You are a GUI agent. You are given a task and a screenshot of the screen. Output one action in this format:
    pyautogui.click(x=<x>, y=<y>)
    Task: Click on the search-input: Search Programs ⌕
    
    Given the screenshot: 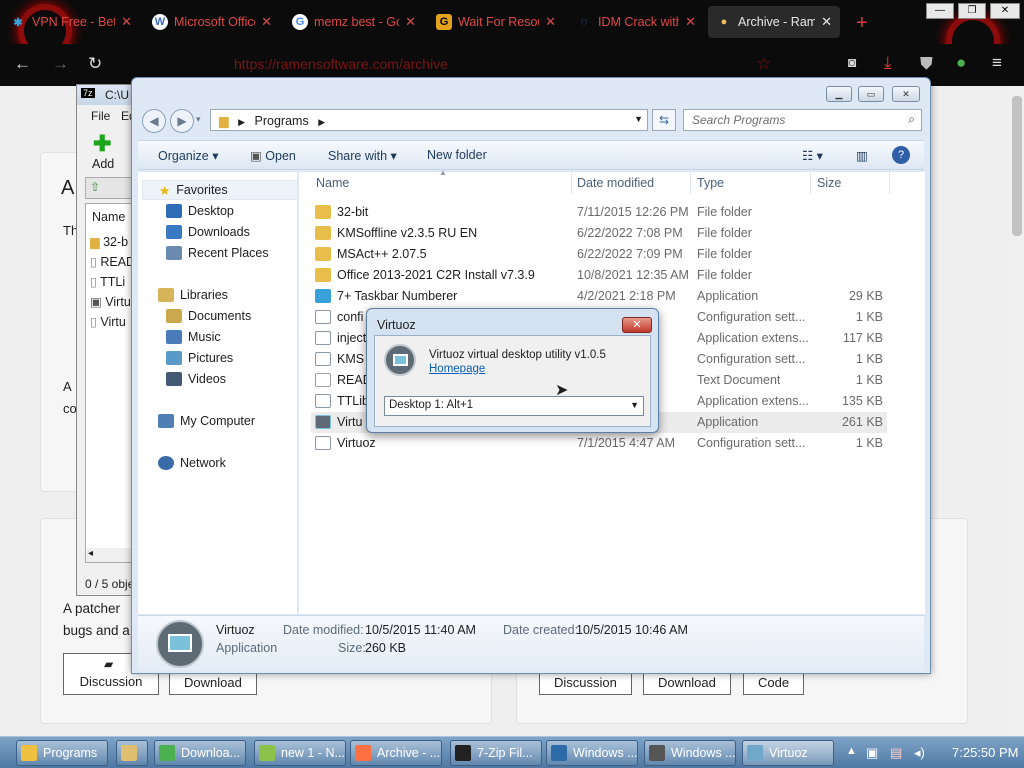 What is the action you would take?
    pyautogui.click(x=802, y=120)
    